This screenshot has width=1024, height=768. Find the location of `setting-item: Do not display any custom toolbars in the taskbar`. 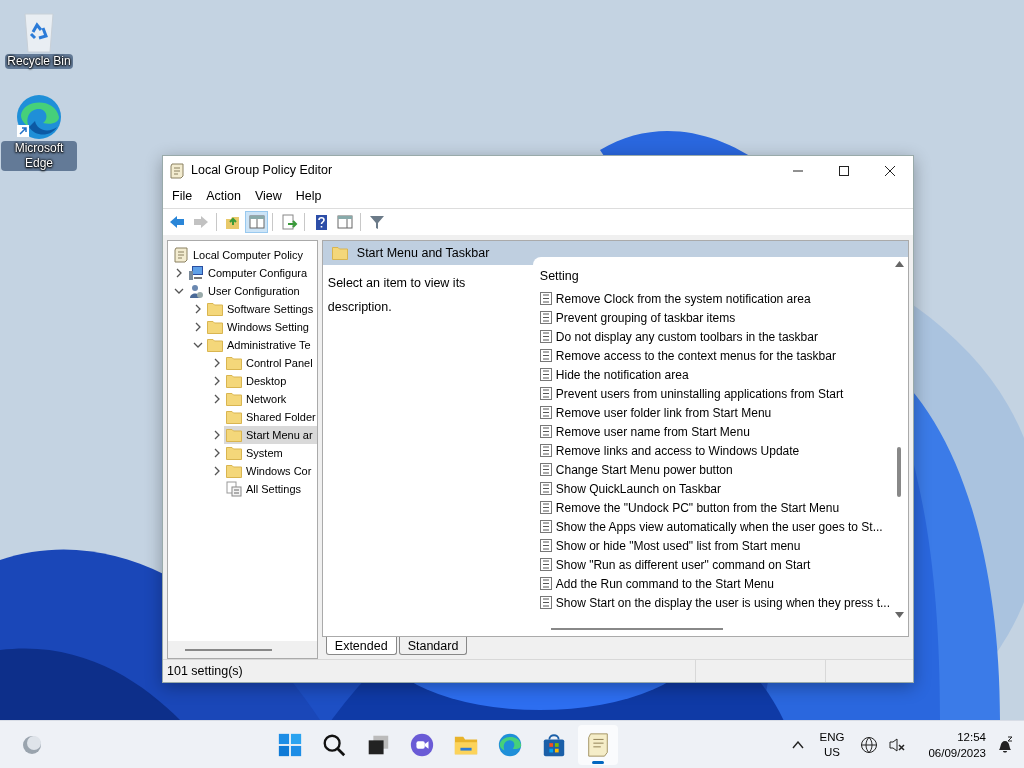

setting-item: Do not display any custom toolbars in the taskbar is located at coordinates (686, 336).